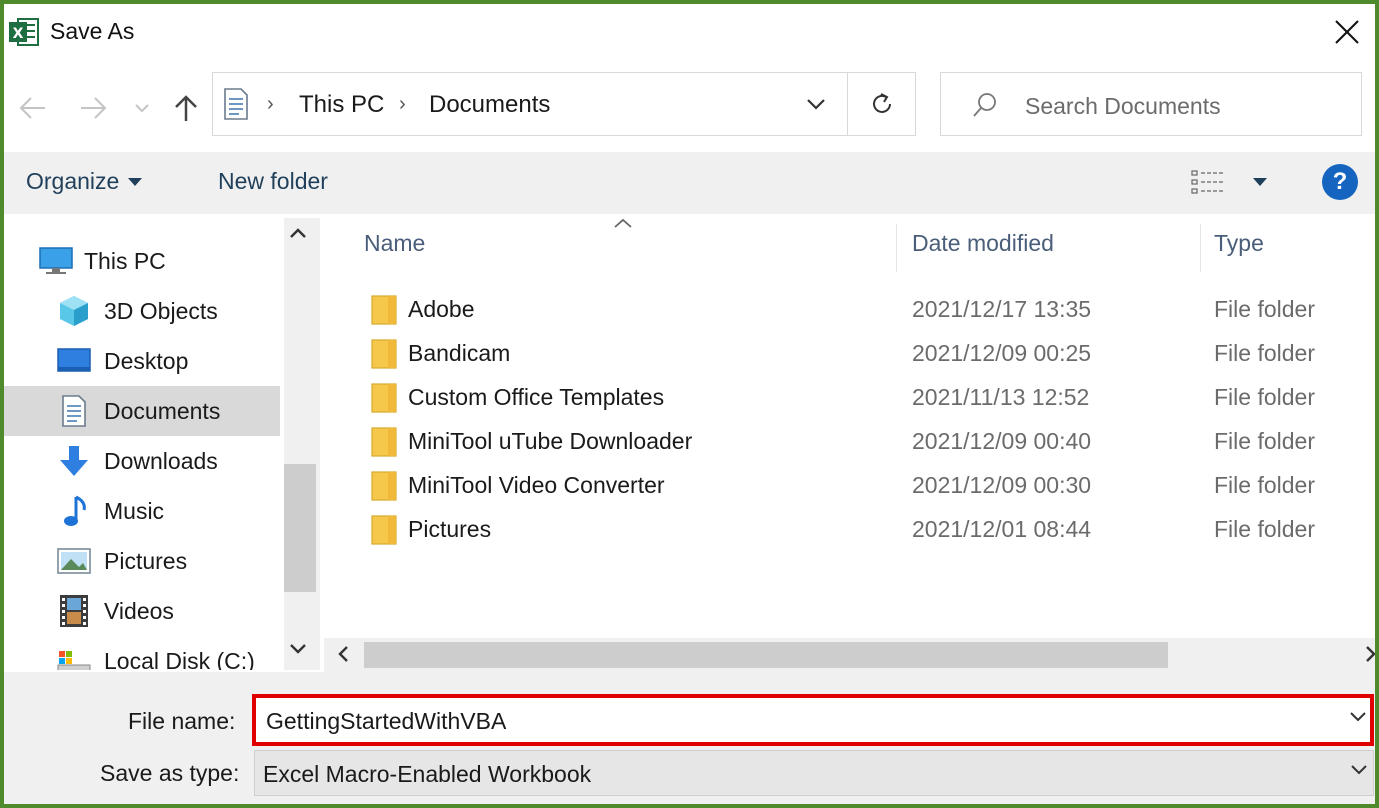 This screenshot has height=808, width=1379. I want to click on file-date: 2021/12/17 13:35, so click(1002, 309).